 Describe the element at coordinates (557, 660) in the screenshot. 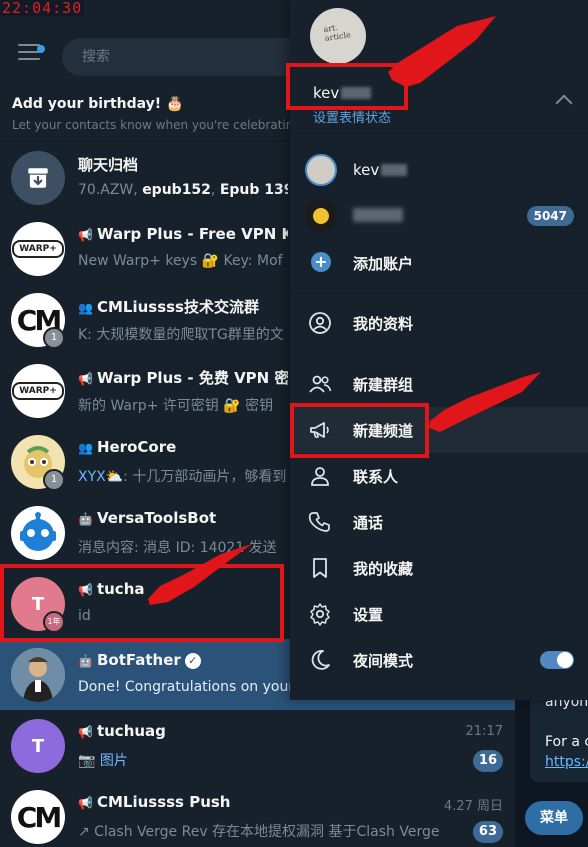

I see `night-mode-toggle` at that location.